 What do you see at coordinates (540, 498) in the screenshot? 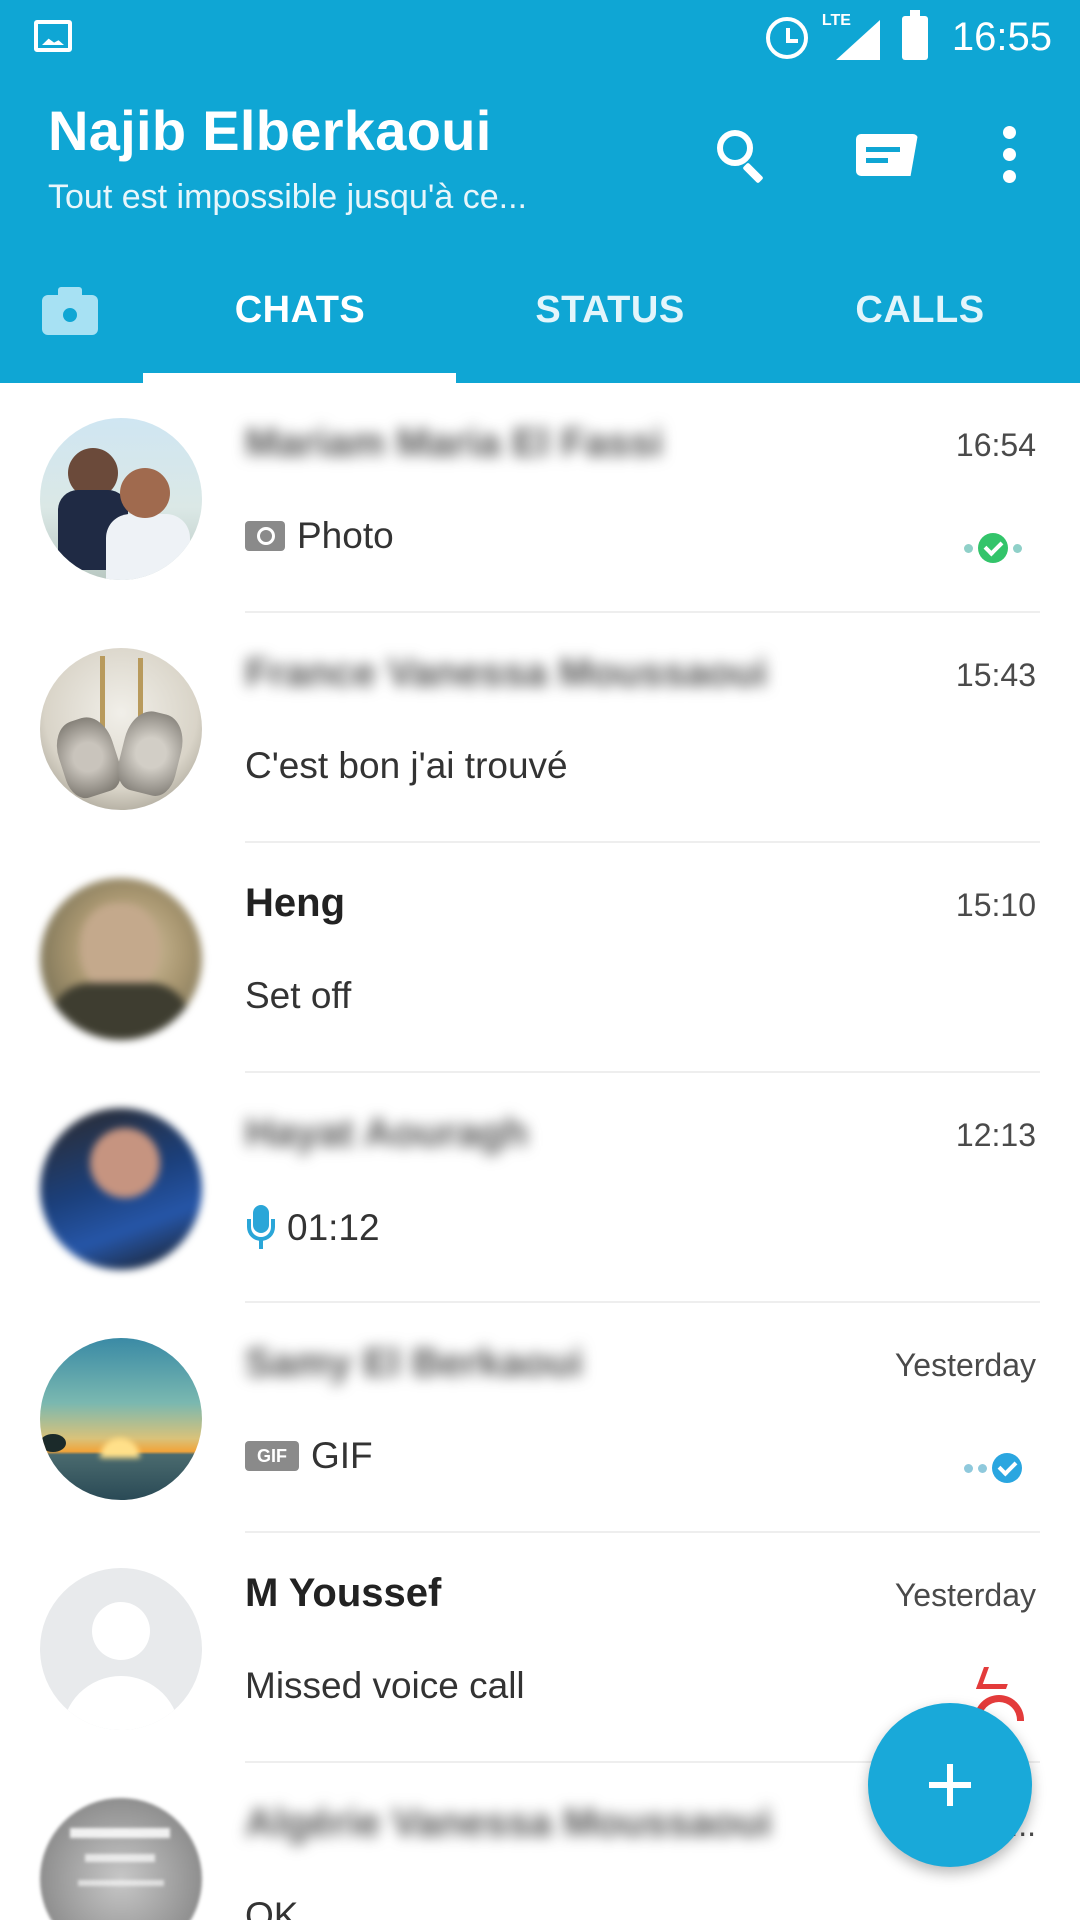
I see `chat-row: Mariam Maria El Fassi 16:54 Photo` at bounding box center [540, 498].